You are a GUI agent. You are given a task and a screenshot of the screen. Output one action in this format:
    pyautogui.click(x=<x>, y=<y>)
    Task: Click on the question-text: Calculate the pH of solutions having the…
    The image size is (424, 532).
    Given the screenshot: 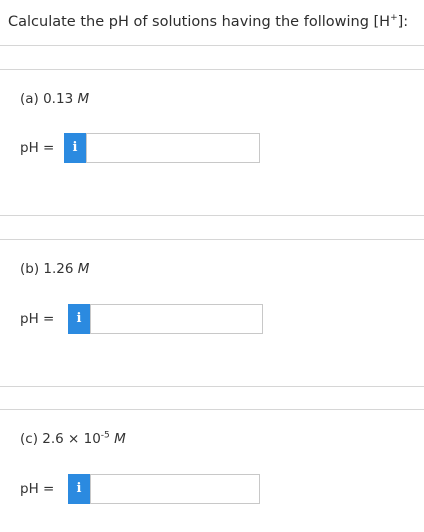 What is the action you would take?
    pyautogui.click(x=208, y=22)
    